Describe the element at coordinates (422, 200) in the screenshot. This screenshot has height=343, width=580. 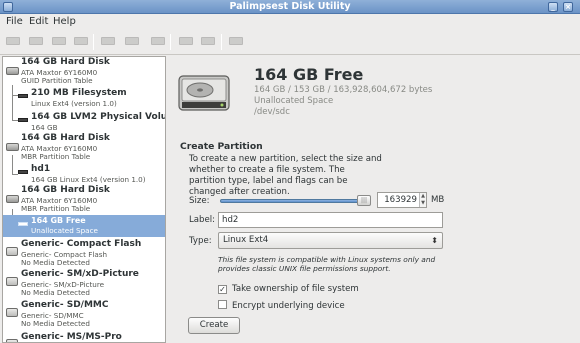
I see `spin-arrows-icon: ▲ ▼` at that location.